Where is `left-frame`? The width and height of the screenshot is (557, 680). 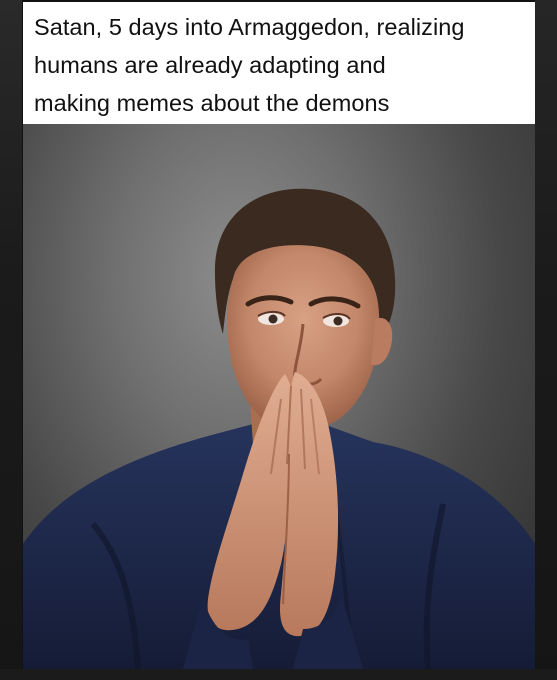
left-frame is located at coordinates (11, 340).